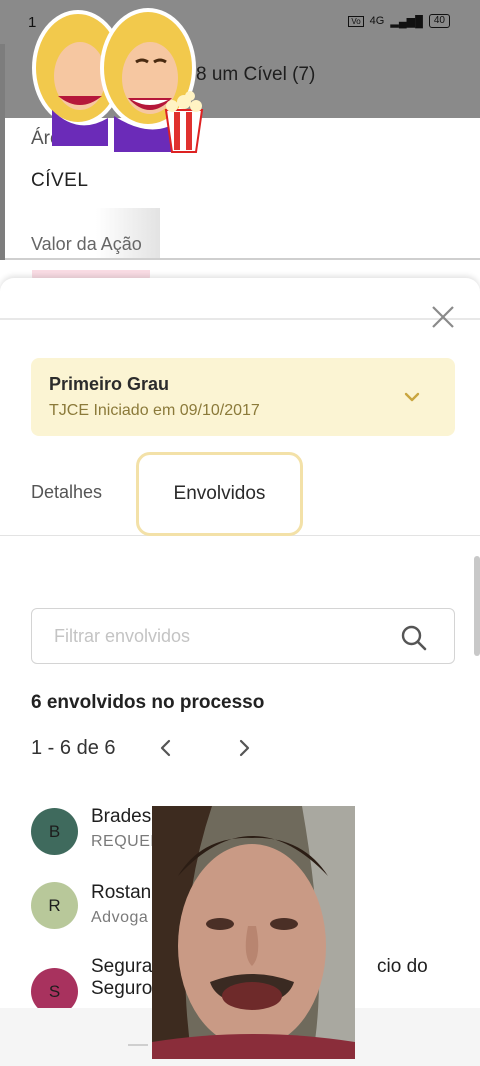 The image size is (480, 1066). What do you see at coordinates (109, 384) in the screenshot?
I see `instance-title: Primeiro Grau` at bounding box center [109, 384].